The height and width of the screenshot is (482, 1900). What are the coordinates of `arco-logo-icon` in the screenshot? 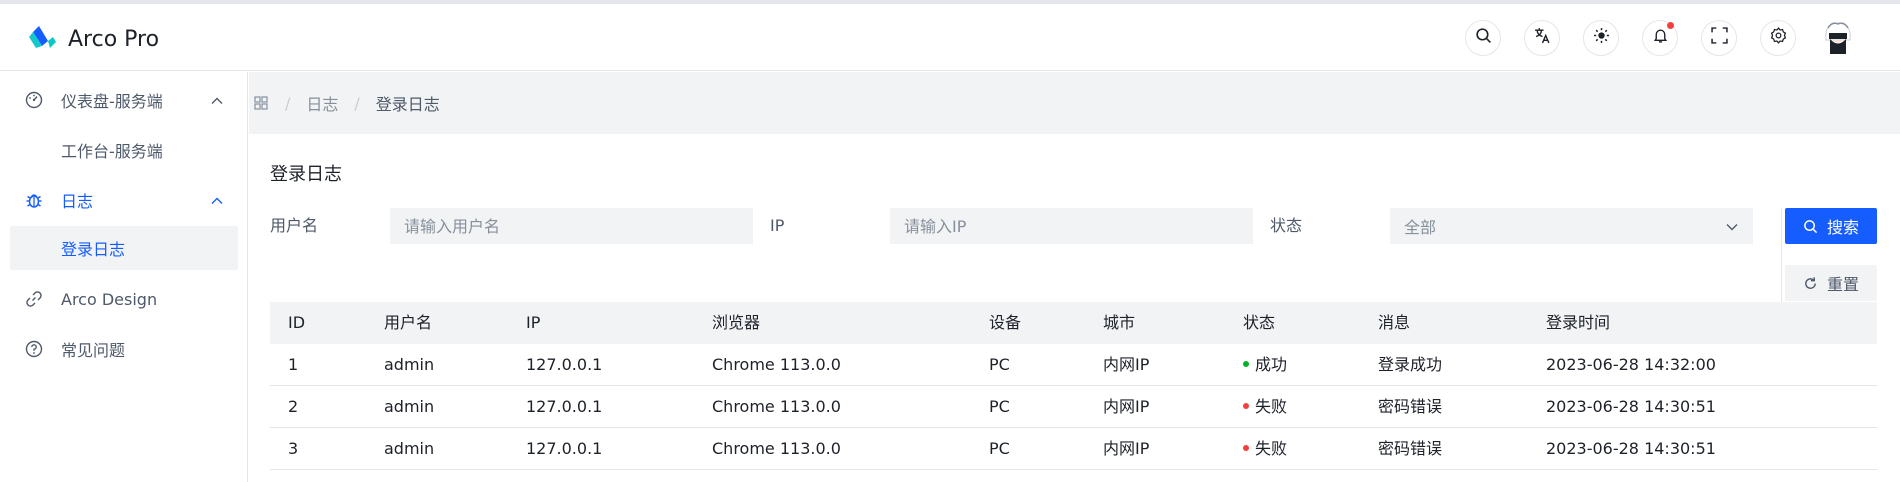 It's located at (41, 39).